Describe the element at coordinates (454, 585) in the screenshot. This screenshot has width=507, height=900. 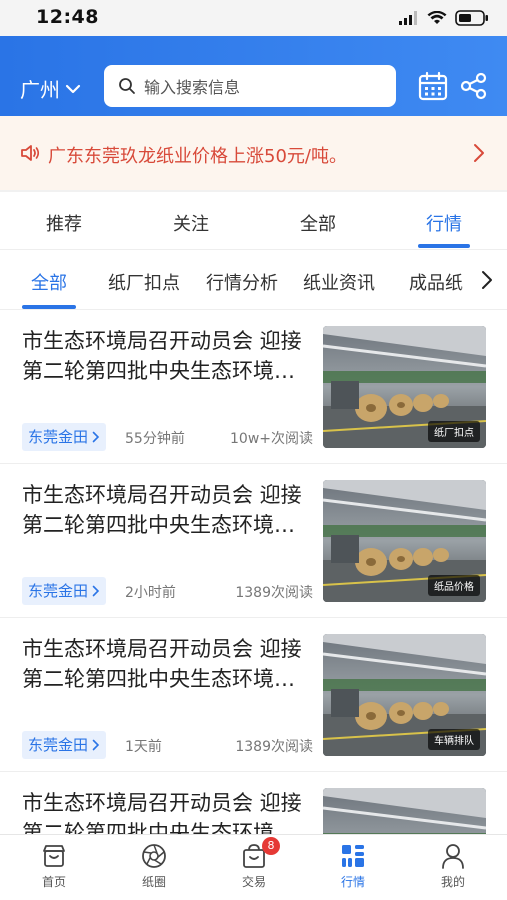
I see `thumbnail-label: 纸品价格` at that location.